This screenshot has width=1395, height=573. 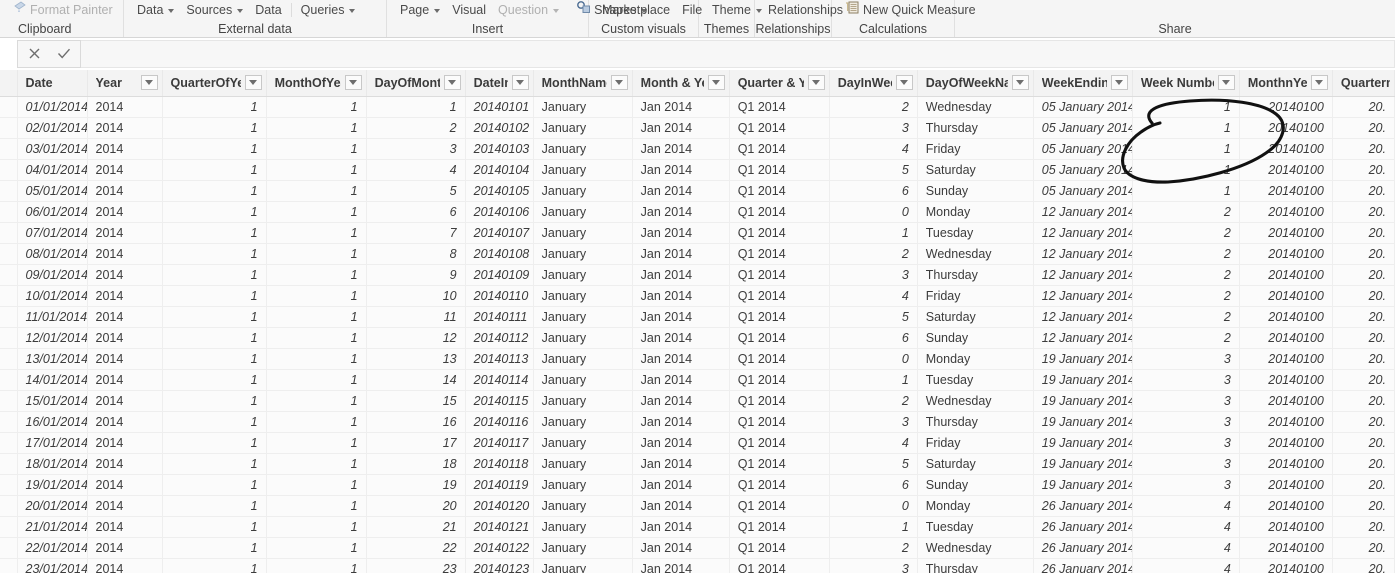 I want to click on cell-date-int: 20140119, so click(x=499, y=485).